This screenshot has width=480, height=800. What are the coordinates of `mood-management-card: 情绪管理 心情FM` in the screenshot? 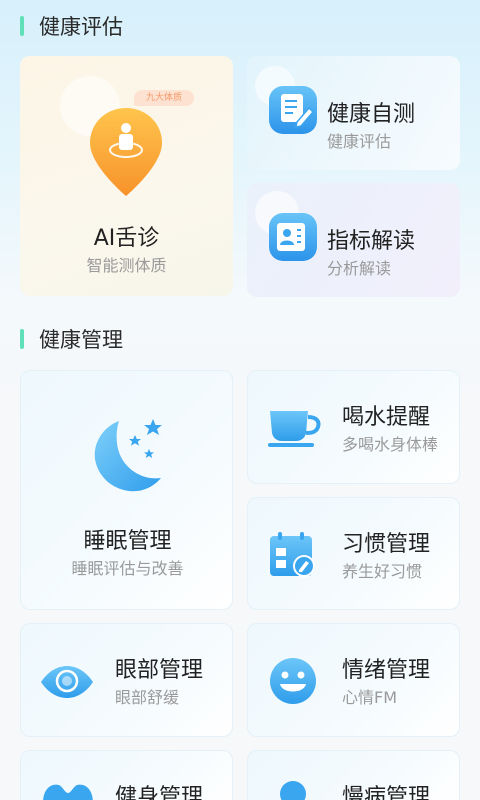 It's located at (353, 680).